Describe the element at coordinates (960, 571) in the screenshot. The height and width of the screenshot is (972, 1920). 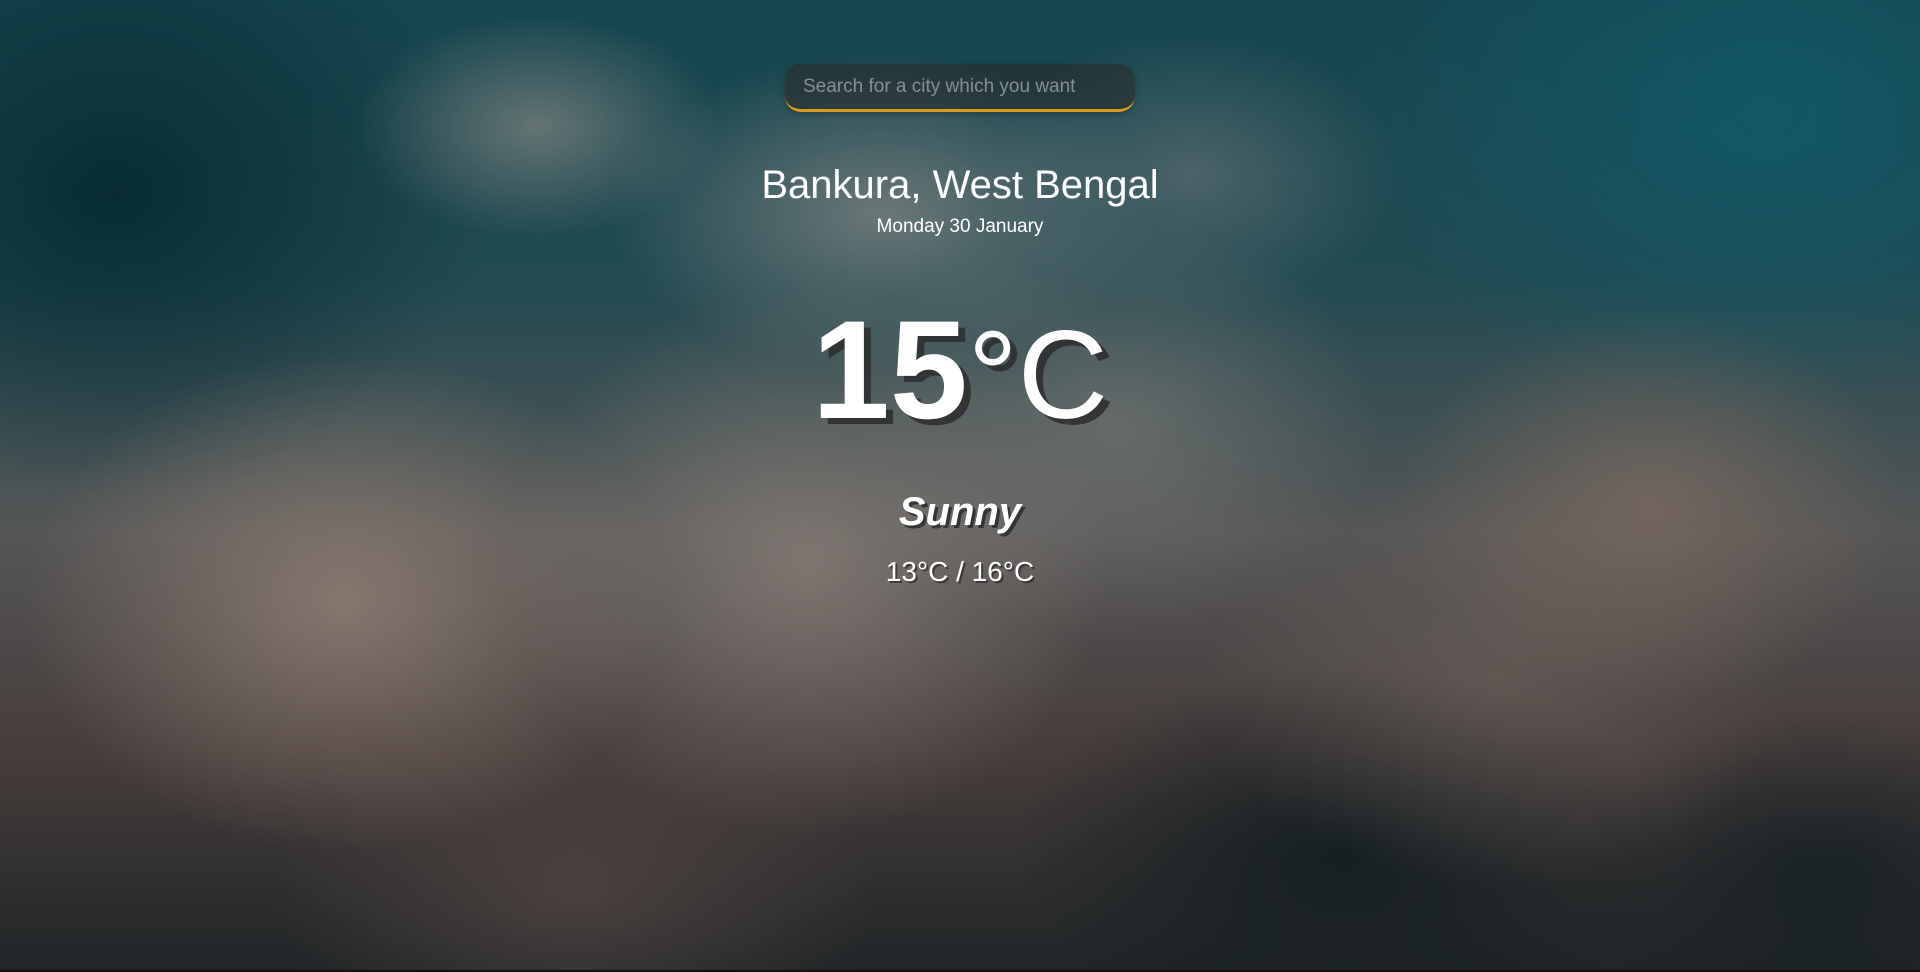
I see `temperature-range: 13°C / 16°C` at that location.